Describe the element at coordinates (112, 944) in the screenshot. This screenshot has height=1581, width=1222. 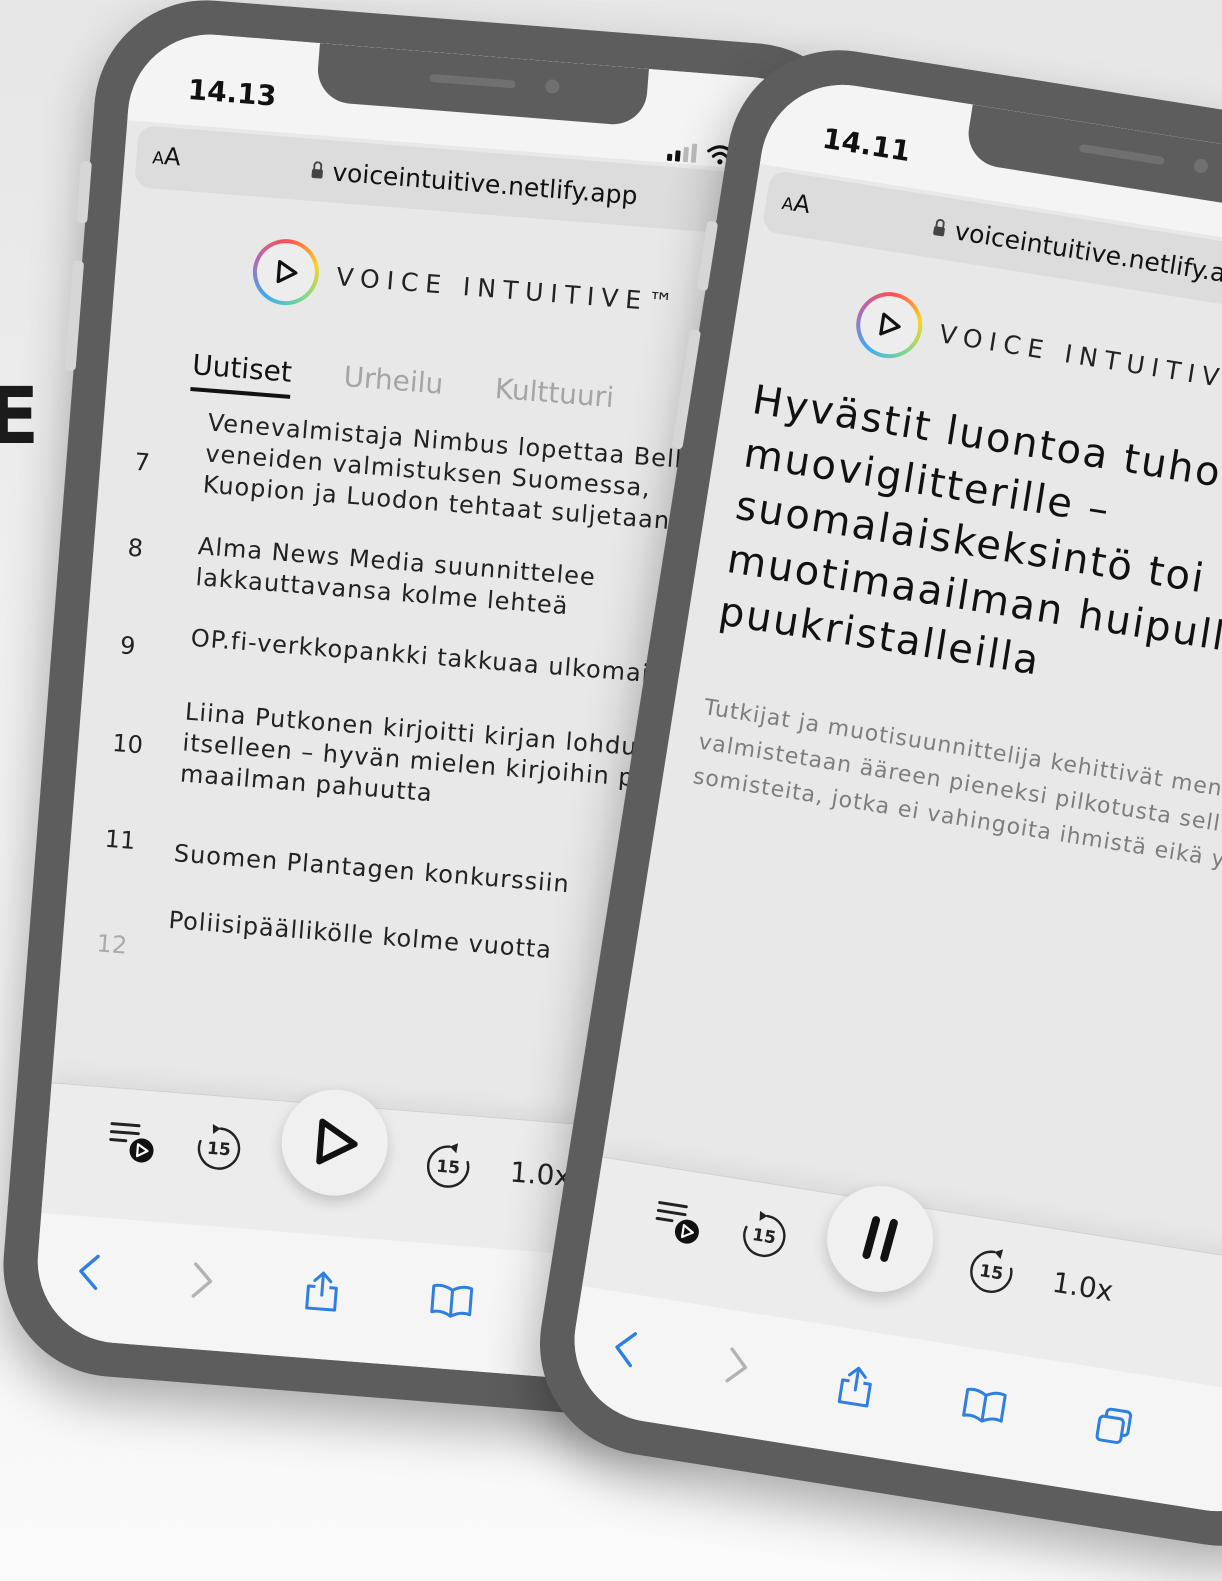
I see `news-number: 12` at that location.